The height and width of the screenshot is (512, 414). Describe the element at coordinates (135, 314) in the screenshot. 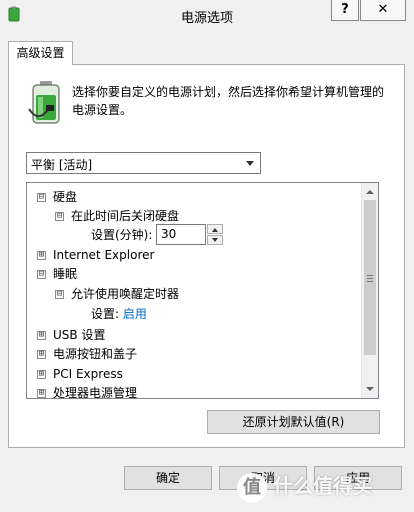

I see `wake-setting-value: 启用` at that location.